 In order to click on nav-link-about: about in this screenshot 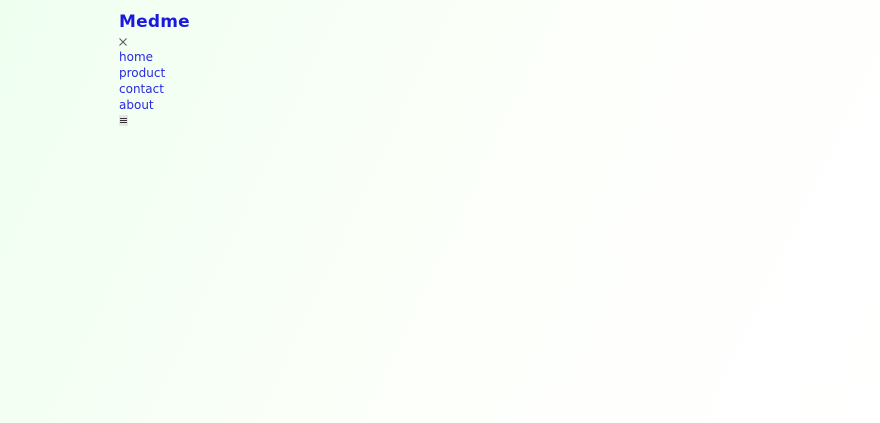, I will do `click(136, 105)`.